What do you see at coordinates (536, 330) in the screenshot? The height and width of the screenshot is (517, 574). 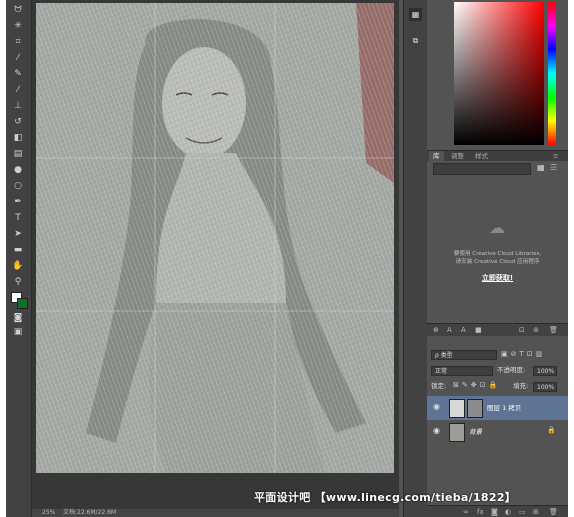 I see `cc-sync-icon: ⊚` at bounding box center [536, 330].